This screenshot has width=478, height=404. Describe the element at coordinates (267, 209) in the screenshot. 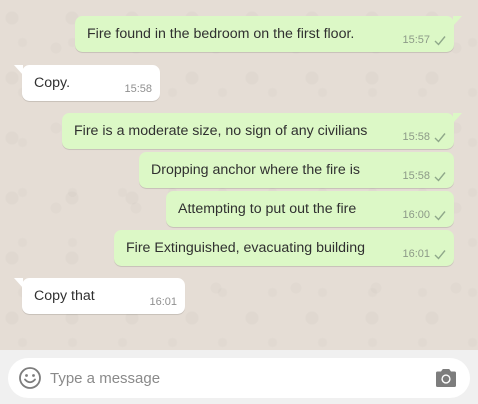

I see `message-text: Attempting to put out the fire` at that location.